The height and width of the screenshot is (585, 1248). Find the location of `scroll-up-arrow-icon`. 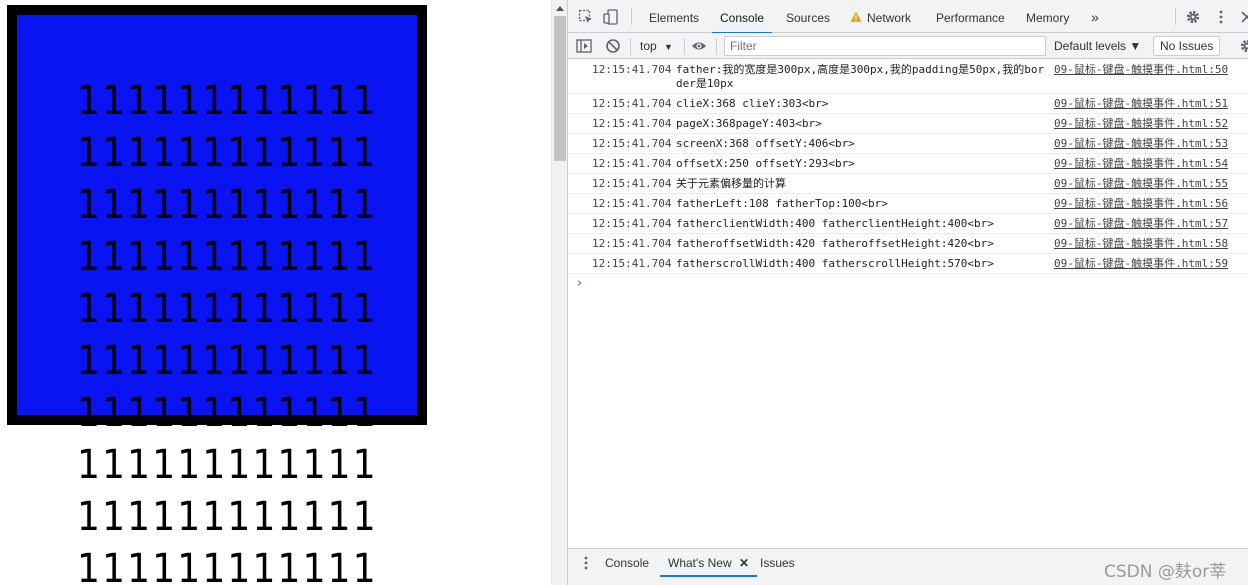

scroll-up-arrow-icon is located at coordinates (560, 8).